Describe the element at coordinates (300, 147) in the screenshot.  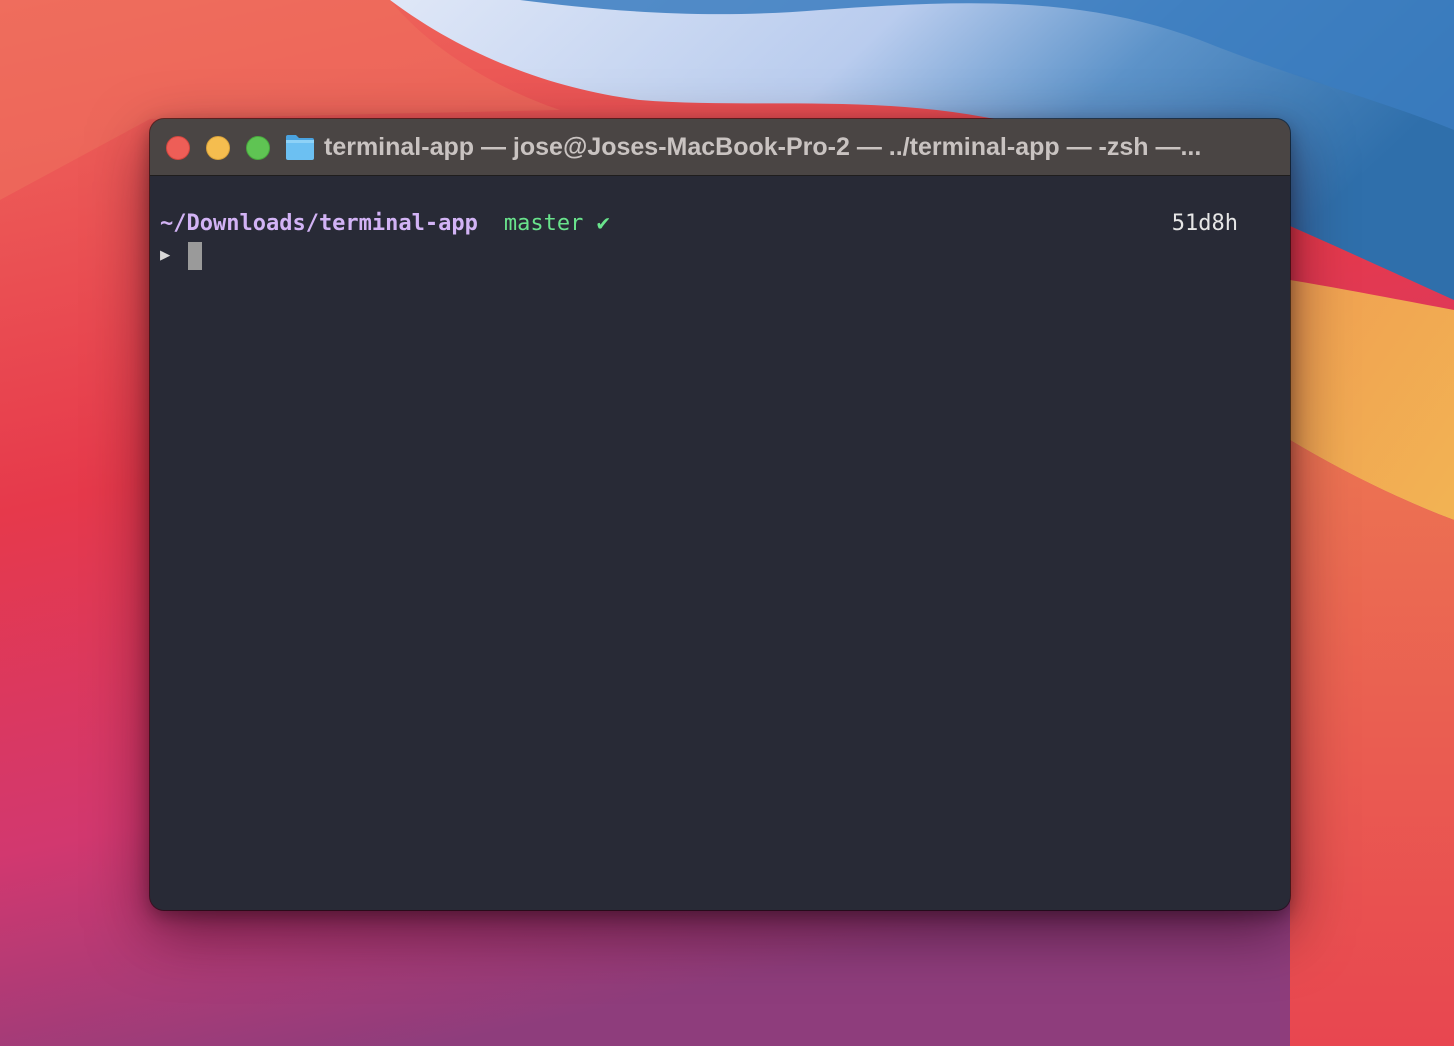
I see `folder-icon` at that location.